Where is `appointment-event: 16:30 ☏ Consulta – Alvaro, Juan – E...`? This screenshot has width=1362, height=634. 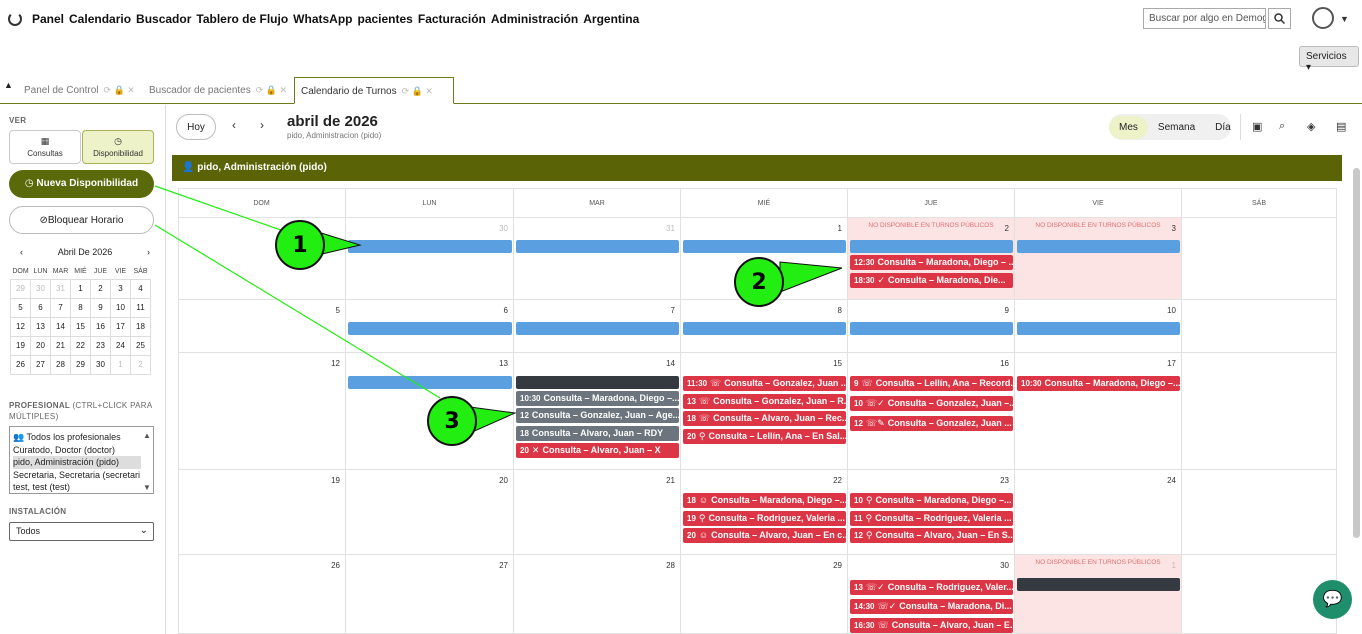 appointment-event: 16:30 ☏ Consulta – Alvaro, Juan – E... is located at coordinates (931, 625).